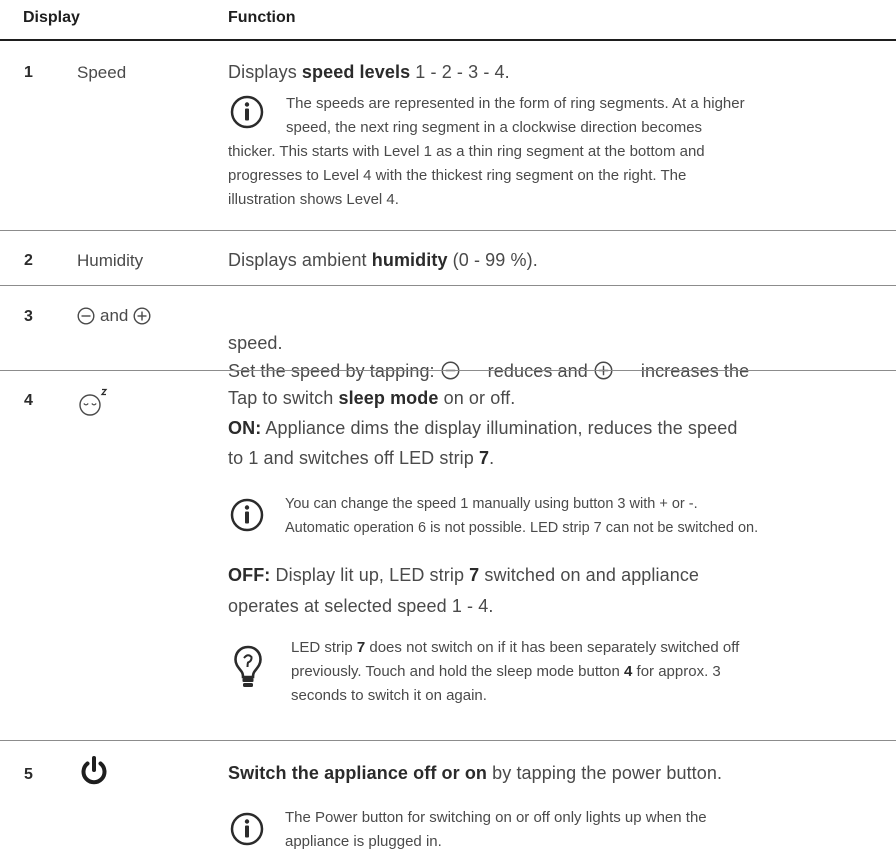 This screenshot has width=896, height=868. What do you see at coordinates (369, 72) in the screenshot?
I see `function-text: Displays speed levels 1 - 2 - 3 - 4.` at bounding box center [369, 72].